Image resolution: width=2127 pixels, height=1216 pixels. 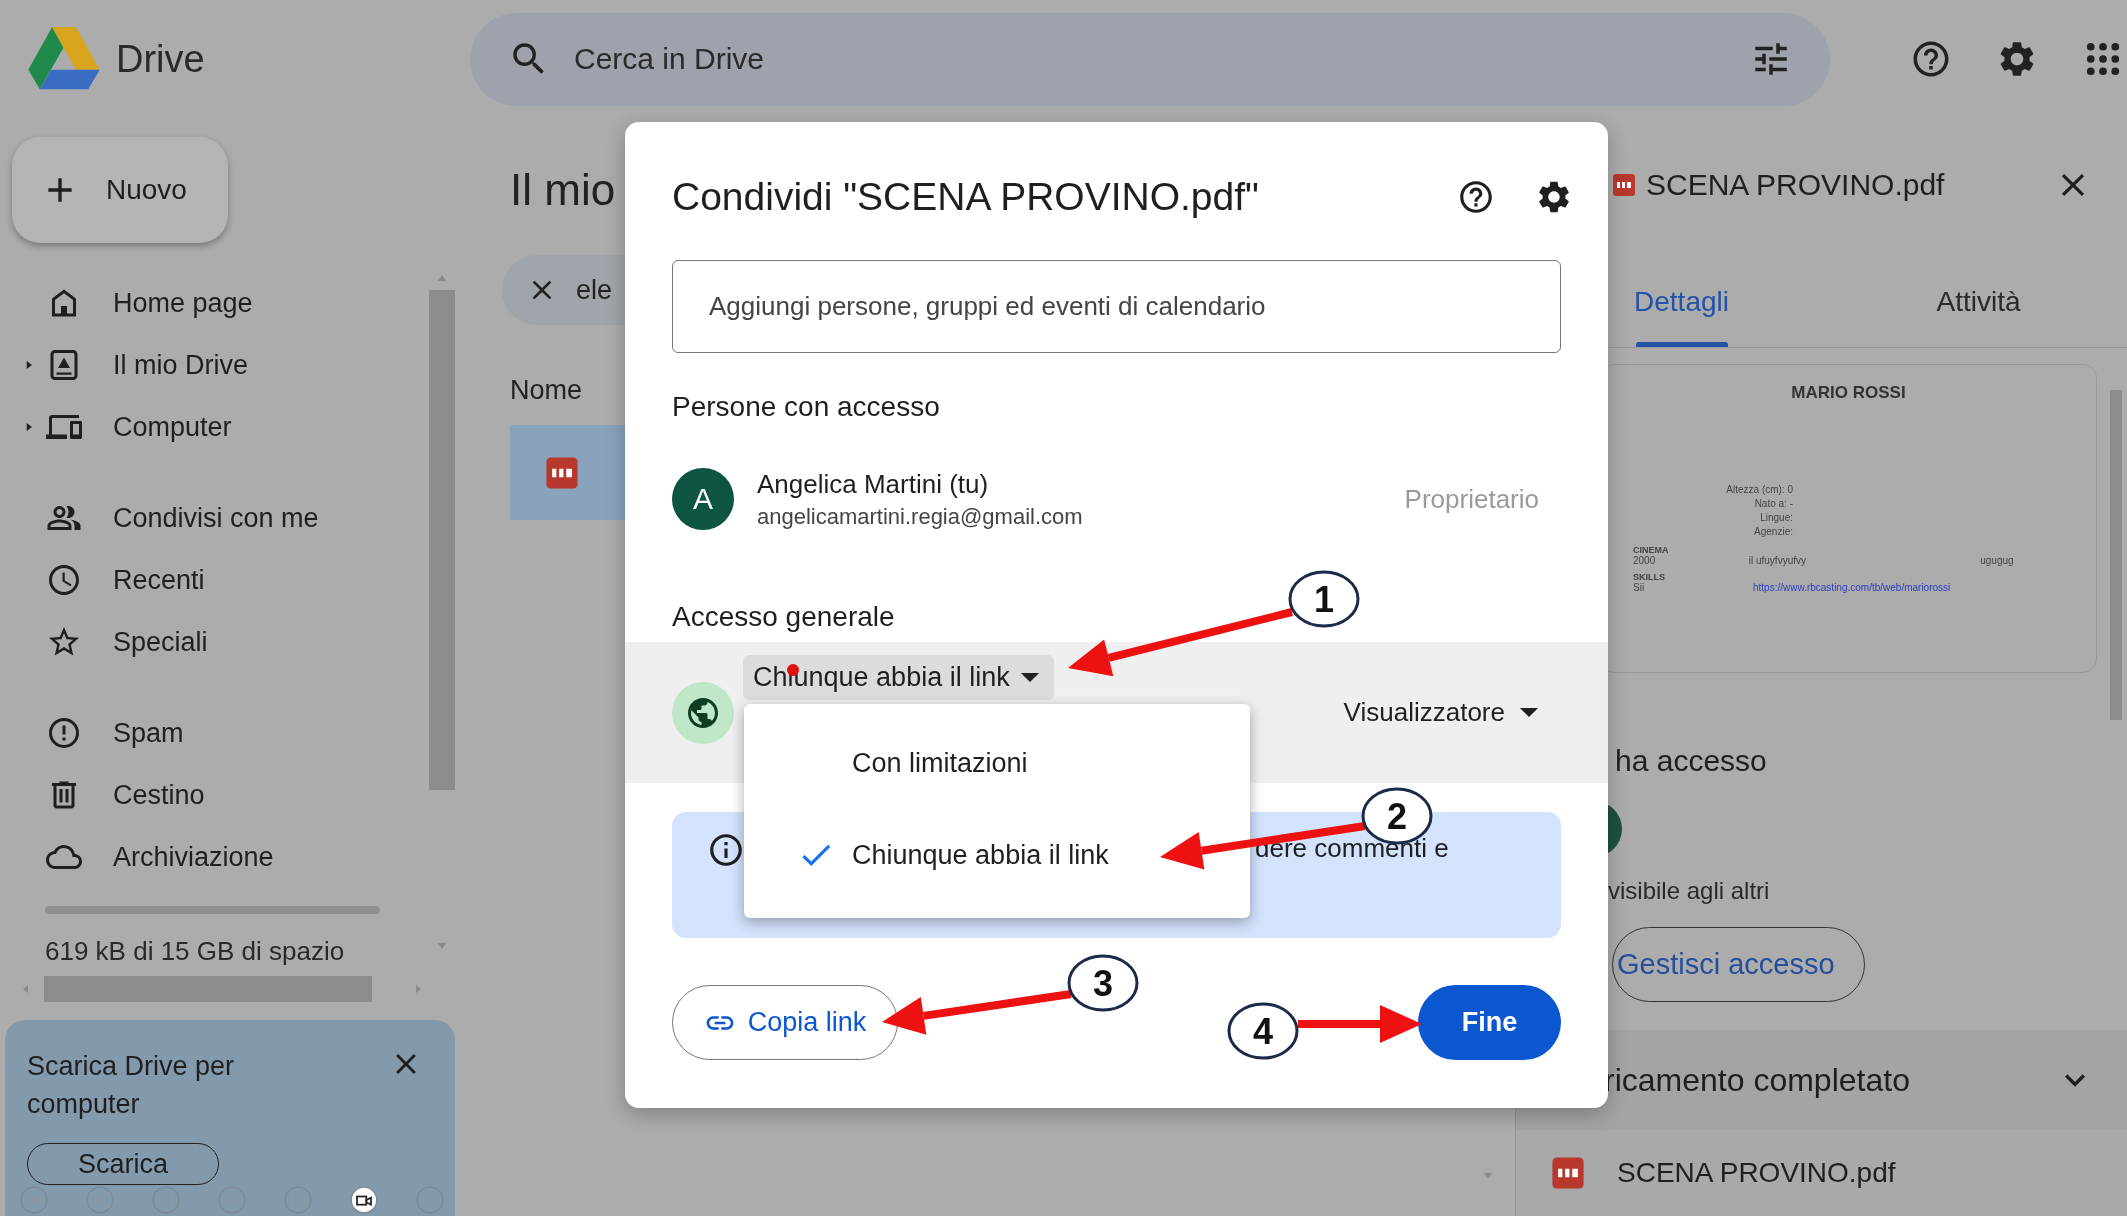 I want to click on access-dropdown: Chiunque abbia il link, so click(x=898, y=677).